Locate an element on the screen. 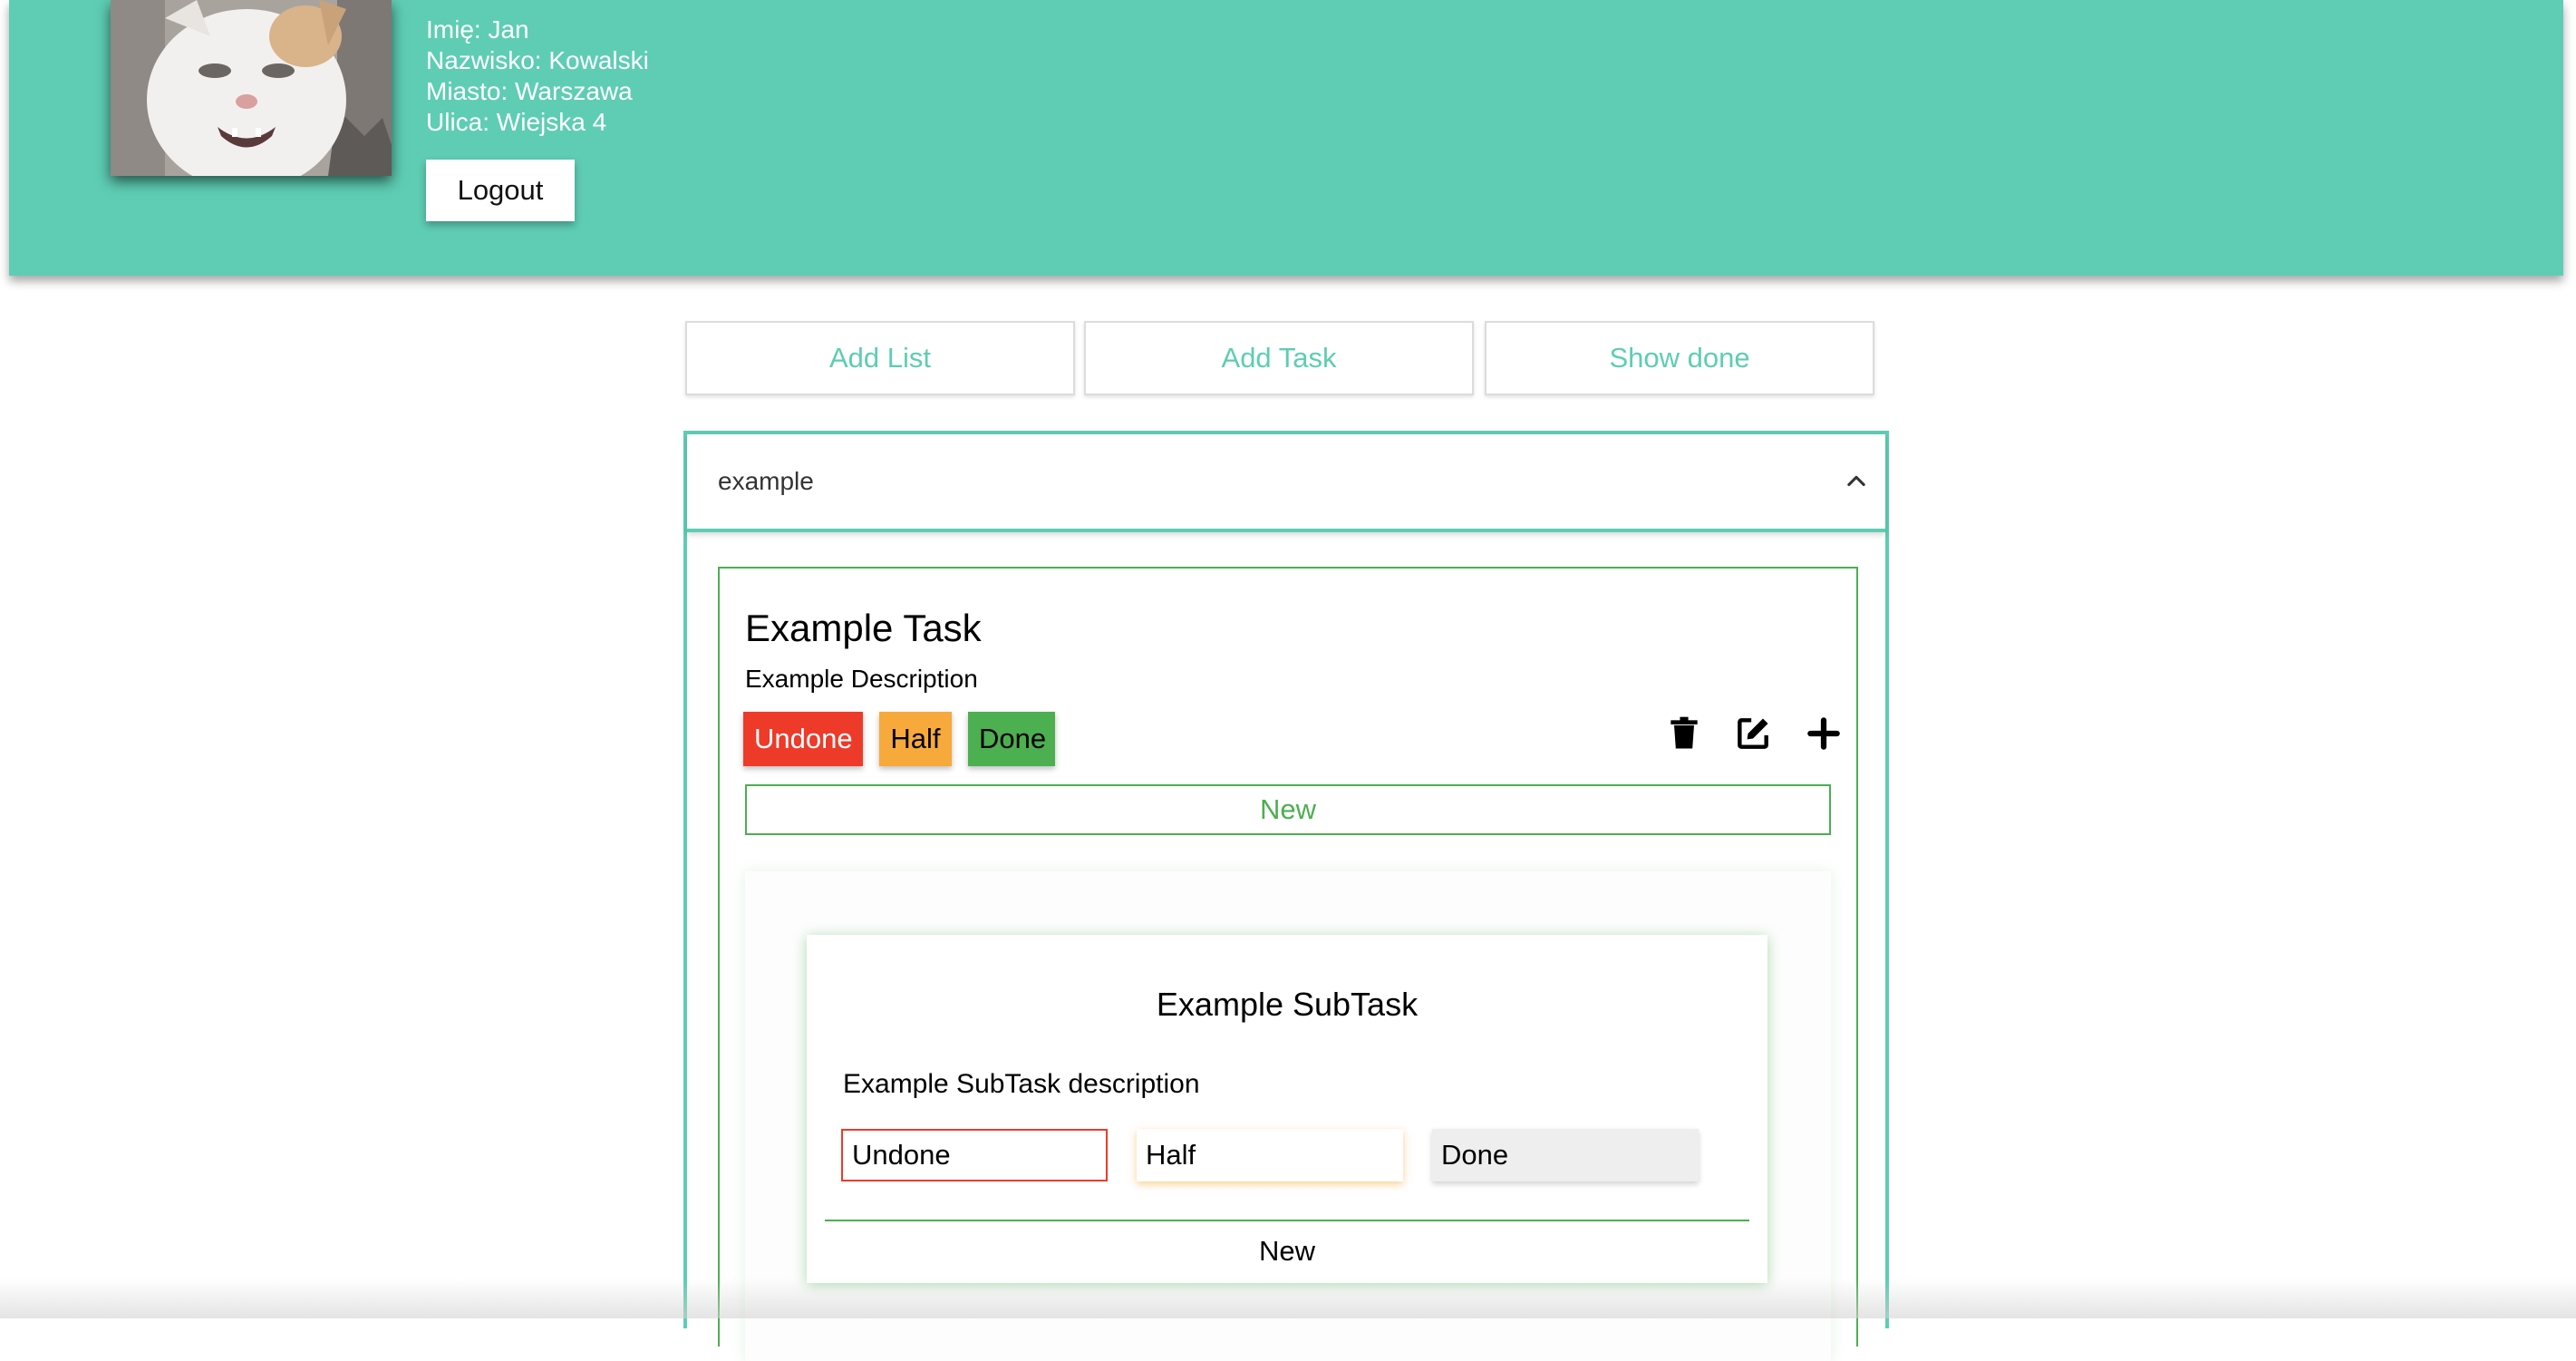 This screenshot has width=2576, height=1361. divider is located at coordinates (1287, 1221).